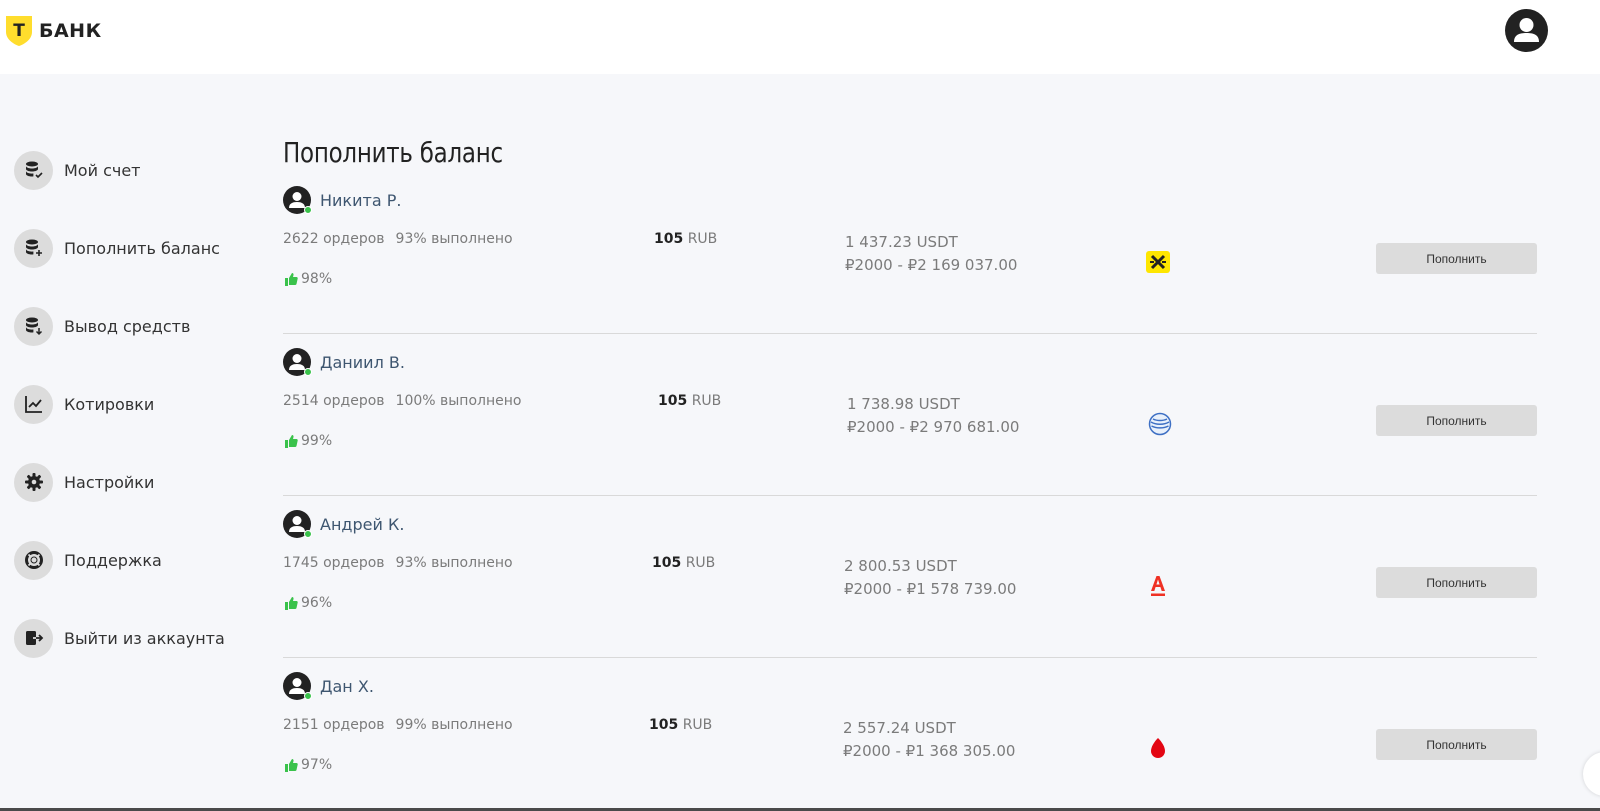 Image resolution: width=1600 pixels, height=811 pixels. Describe the element at coordinates (899, 728) in the screenshot. I see `available-amount: 2 557.24 USDT` at that location.